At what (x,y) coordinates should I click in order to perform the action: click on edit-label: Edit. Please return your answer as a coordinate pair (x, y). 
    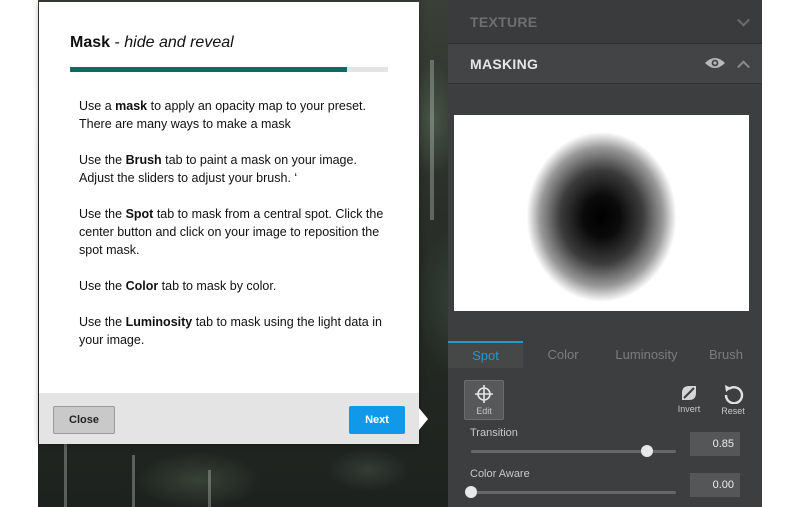
    Looking at the image, I should click on (484, 411).